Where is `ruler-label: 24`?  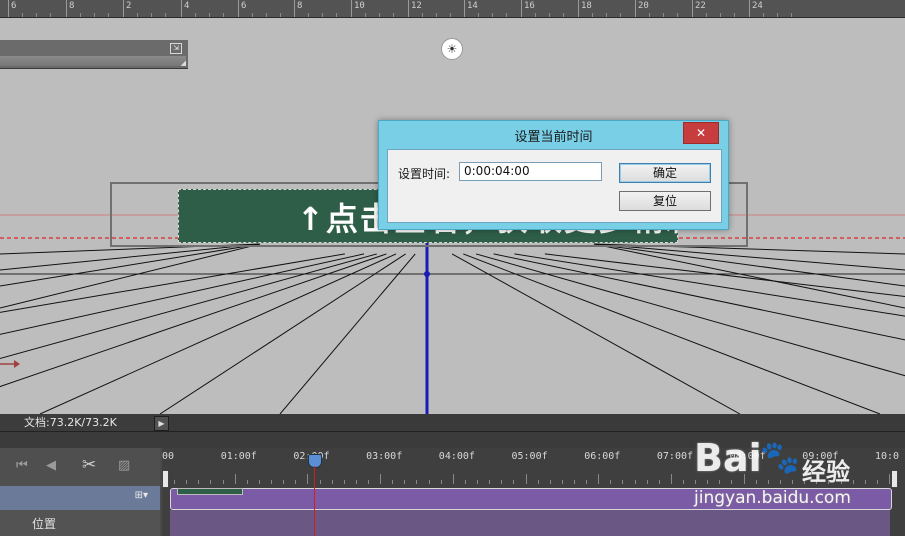
ruler-label: 24 is located at coordinates (757, 6).